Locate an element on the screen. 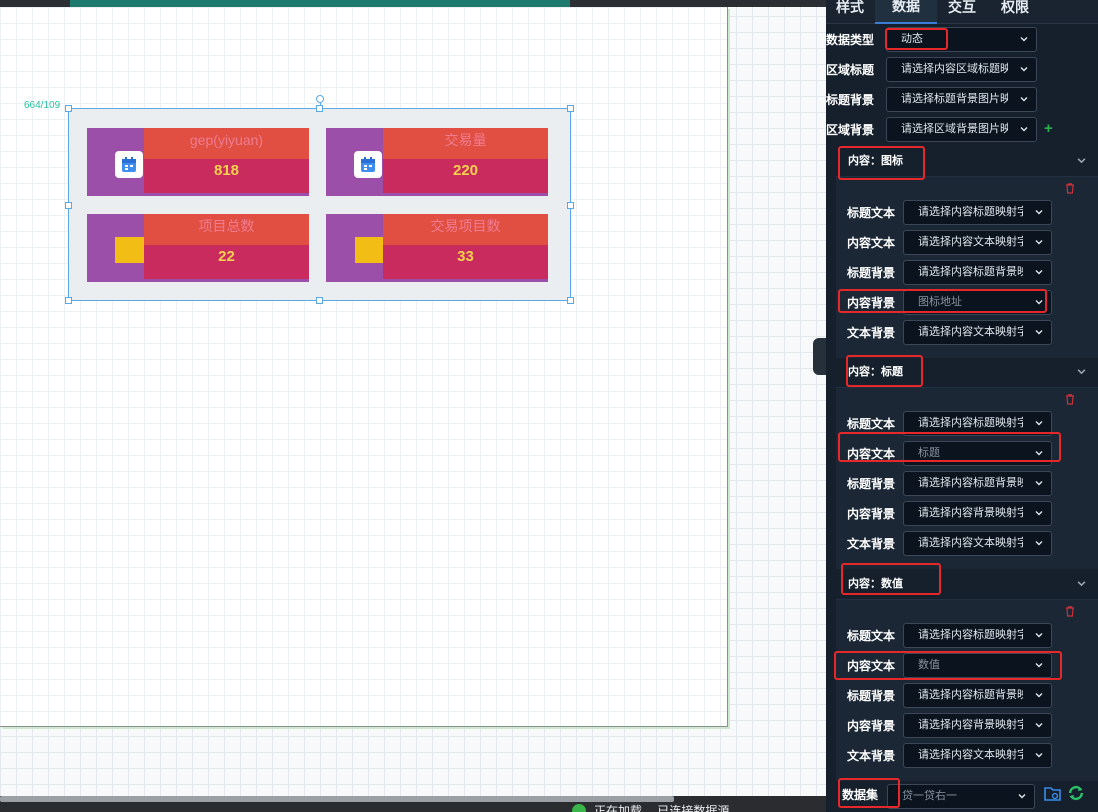 Image resolution: width=1098 pixels, height=812 pixels. mapping-select-2-1: 数值 is located at coordinates (977, 665).